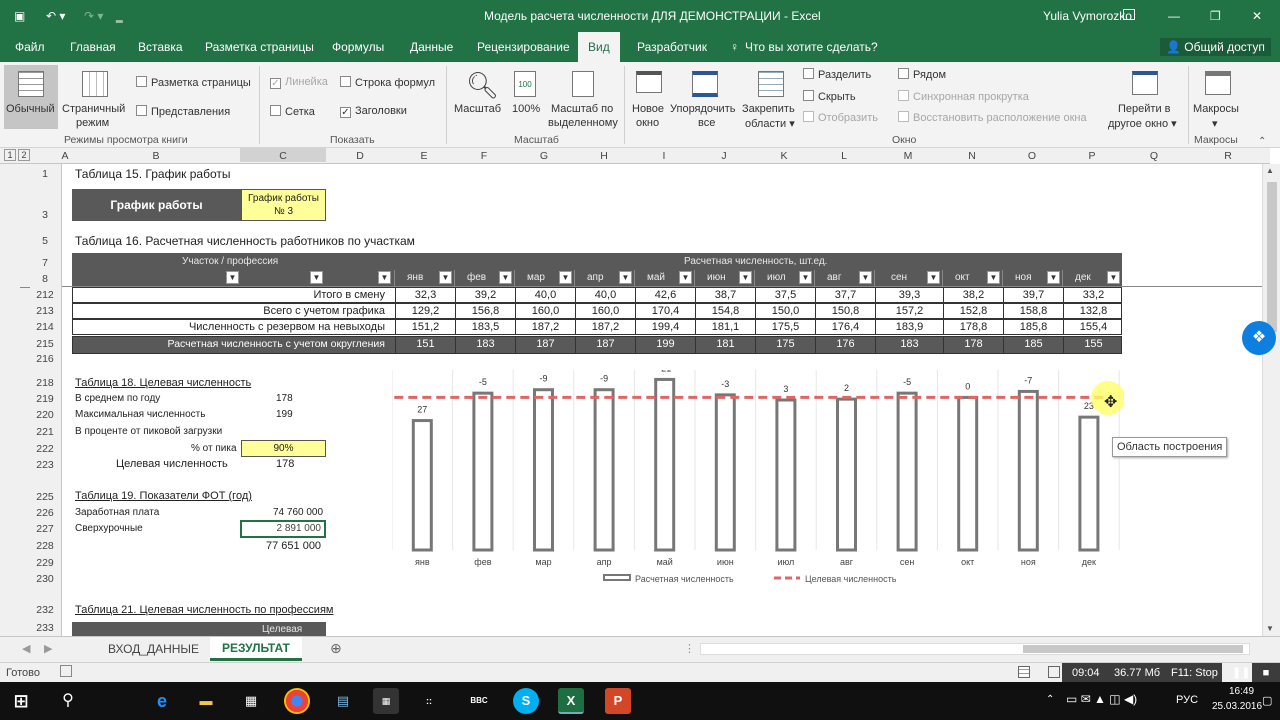  I want to click on table-cell: 38,2, so click(973, 295).